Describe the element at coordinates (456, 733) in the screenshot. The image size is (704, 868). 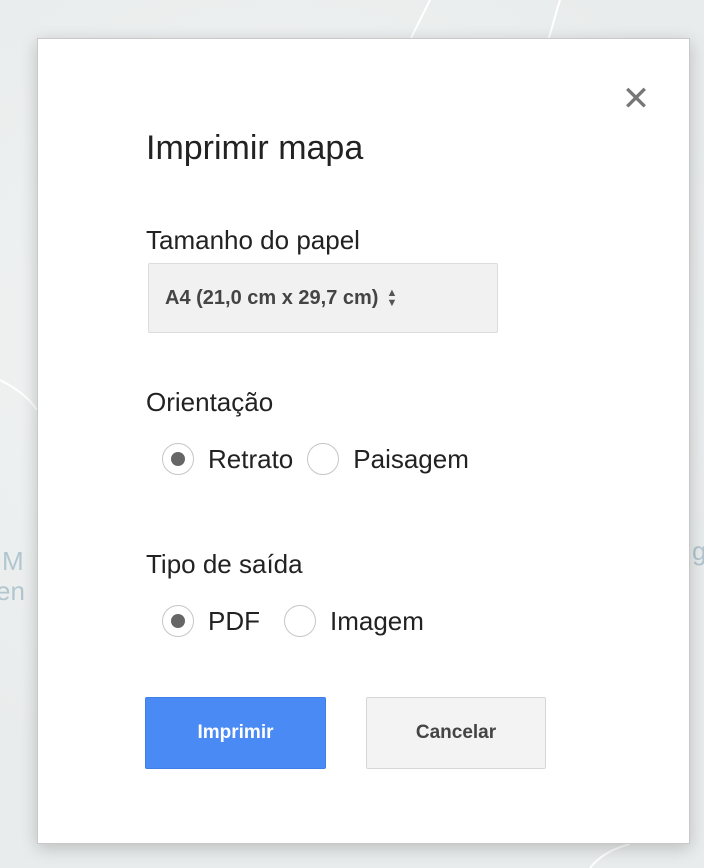
I see `cancel-button: Cancelar` at that location.